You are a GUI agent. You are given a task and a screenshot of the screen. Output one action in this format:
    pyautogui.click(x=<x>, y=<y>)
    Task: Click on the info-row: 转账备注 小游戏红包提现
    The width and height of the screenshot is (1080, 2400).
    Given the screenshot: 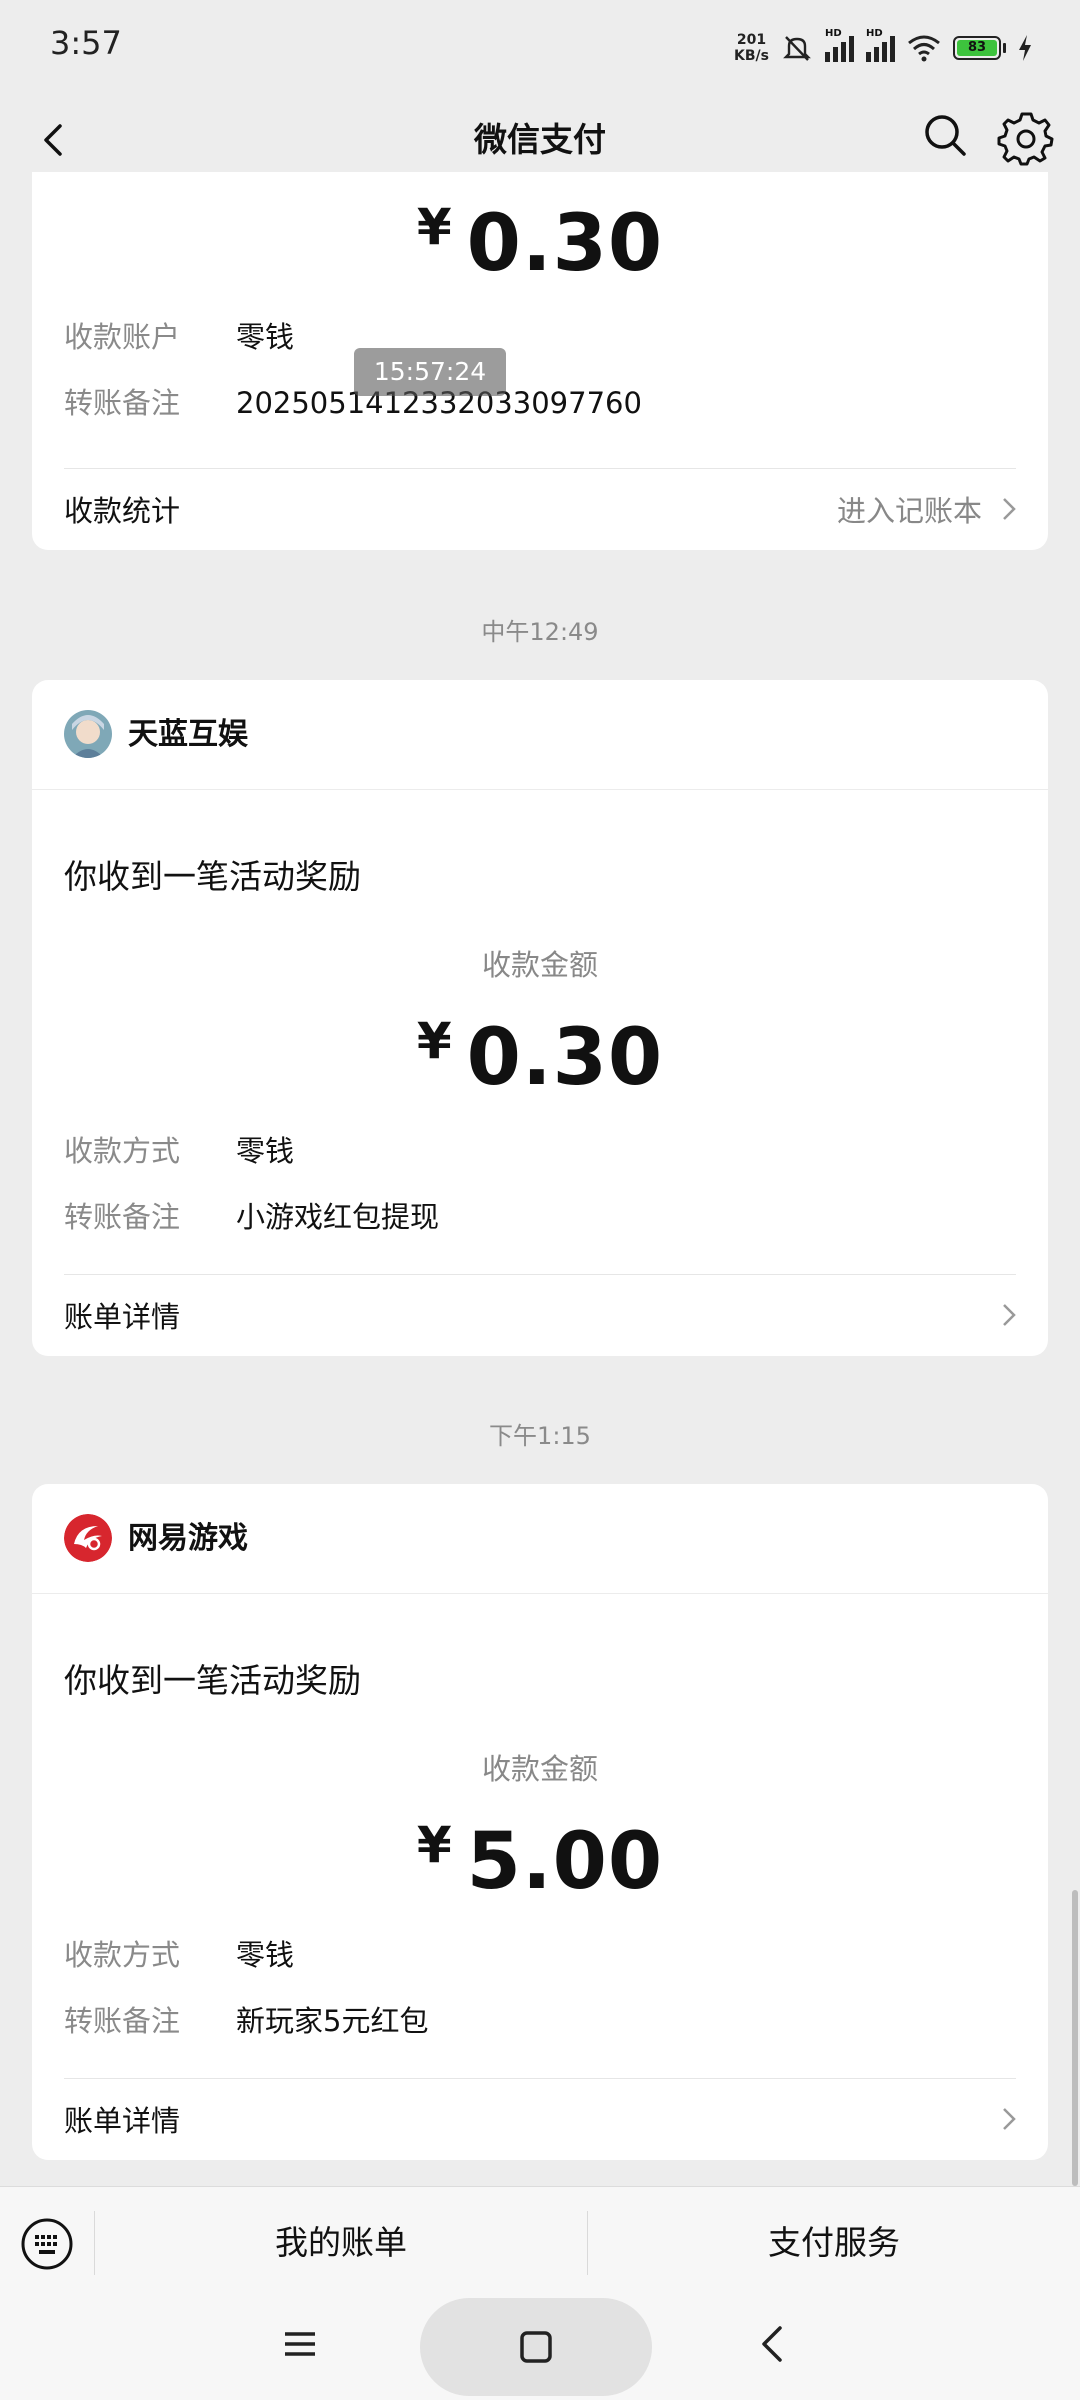 What is the action you would take?
    pyautogui.click(x=251, y=1215)
    